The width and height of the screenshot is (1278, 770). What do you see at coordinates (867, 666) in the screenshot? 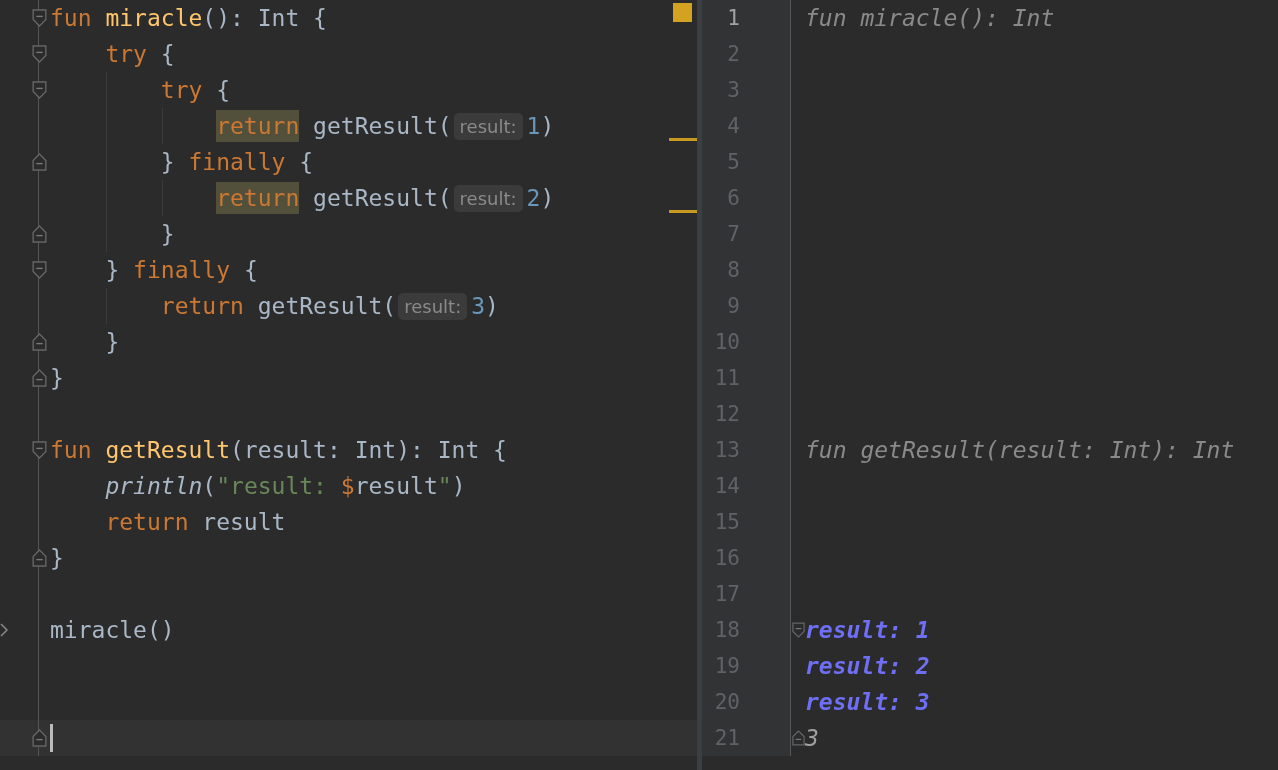
I see `result-text: result: 2` at bounding box center [867, 666].